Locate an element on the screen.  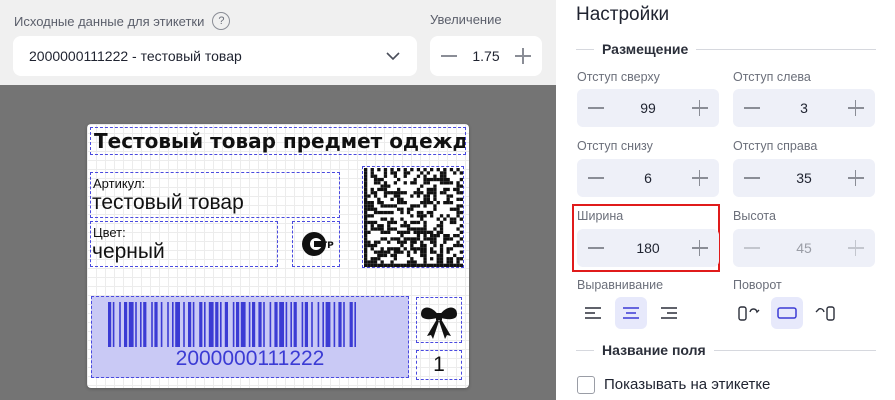
label-title: Тестовый товар предмет одежды is located at coordinates (278, 141).